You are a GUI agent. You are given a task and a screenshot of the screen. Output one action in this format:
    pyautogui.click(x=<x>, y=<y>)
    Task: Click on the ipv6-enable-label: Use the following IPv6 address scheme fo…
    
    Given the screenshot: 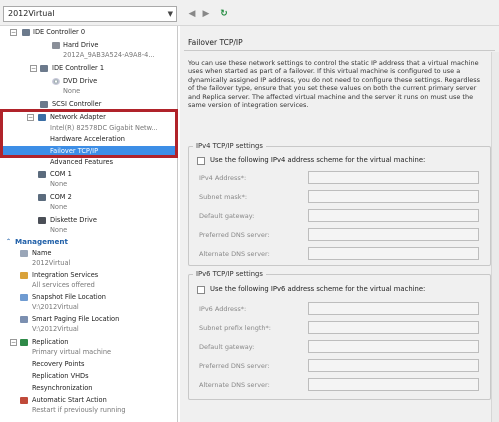 What is the action you would take?
    pyautogui.click(x=318, y=289)
    